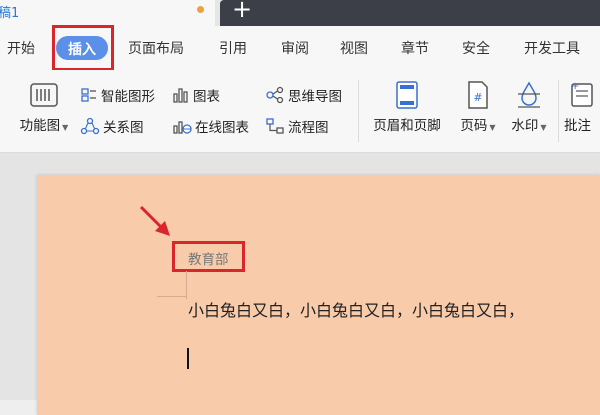 The image size is (600, 415). What do you see at coordinates (308, 128) in the screenshot?
I see `flow-chart-label: 流程图` at bounding box center [308, 128].